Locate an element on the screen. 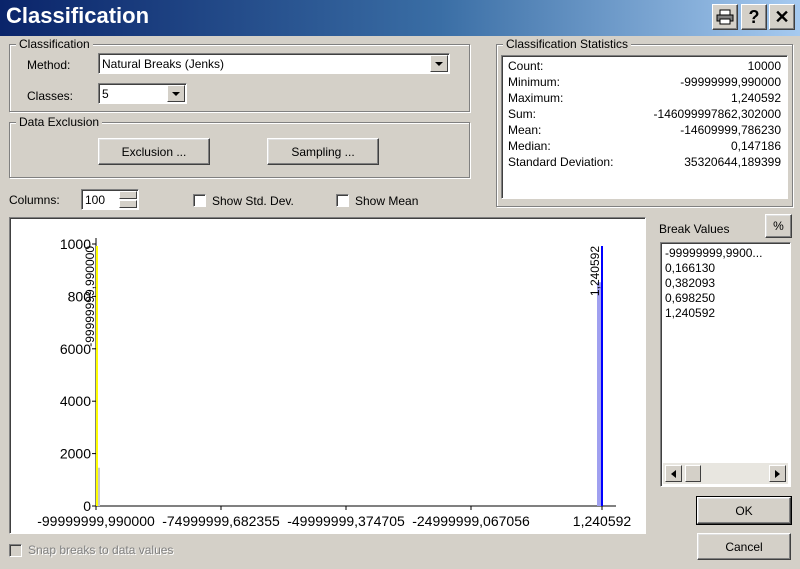  printer-icon is located at coordinates (725, 17).